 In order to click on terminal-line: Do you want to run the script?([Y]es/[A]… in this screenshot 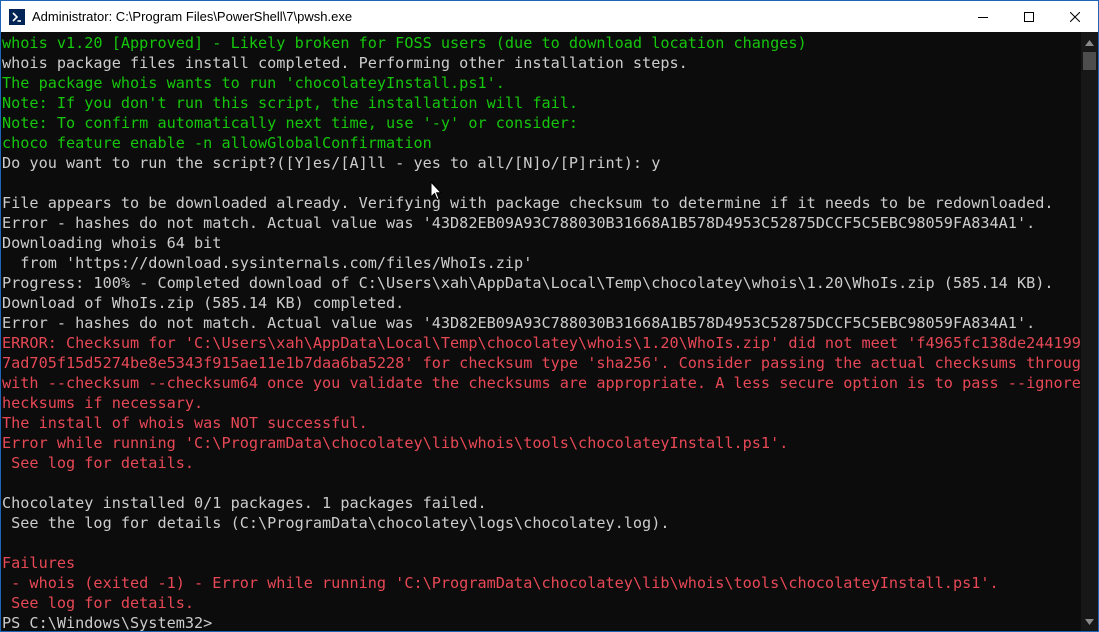, I will do `click(331, 163)`.